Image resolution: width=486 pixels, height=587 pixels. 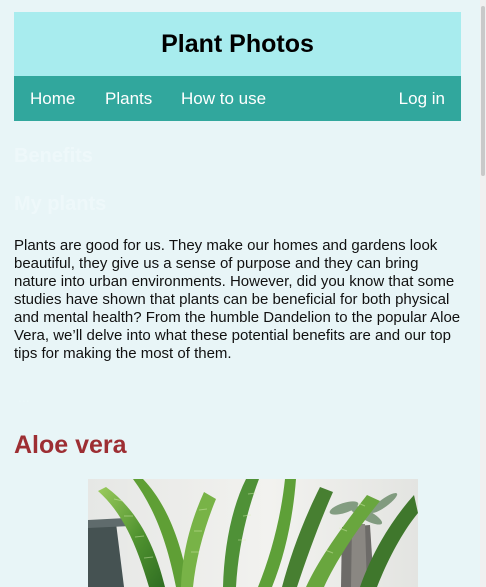 I want to click on faded-heading-benefits: Benefits, so click(x=53, y=156).